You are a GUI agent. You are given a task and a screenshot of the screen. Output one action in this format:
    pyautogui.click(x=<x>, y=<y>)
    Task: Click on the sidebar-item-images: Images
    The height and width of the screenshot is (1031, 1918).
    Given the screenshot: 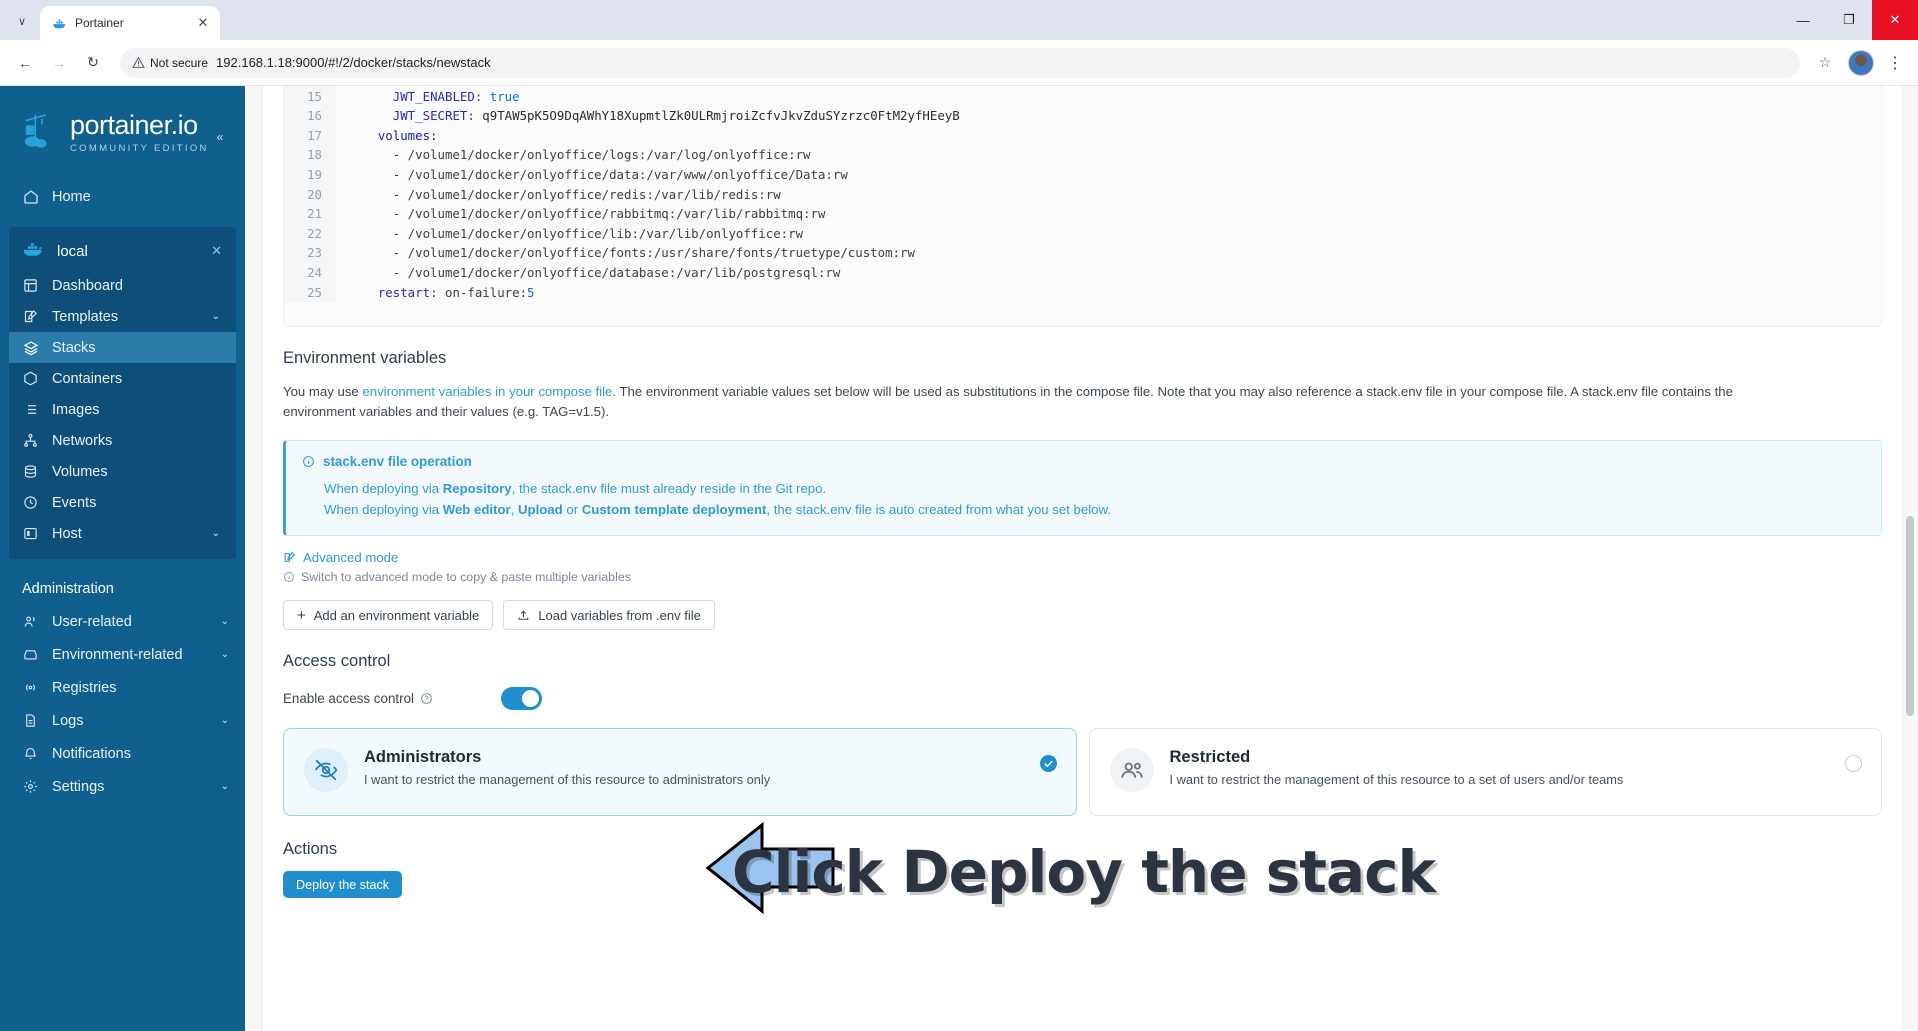 What is the action you would take?
    pyautogui.click(x=122, y=409)
    